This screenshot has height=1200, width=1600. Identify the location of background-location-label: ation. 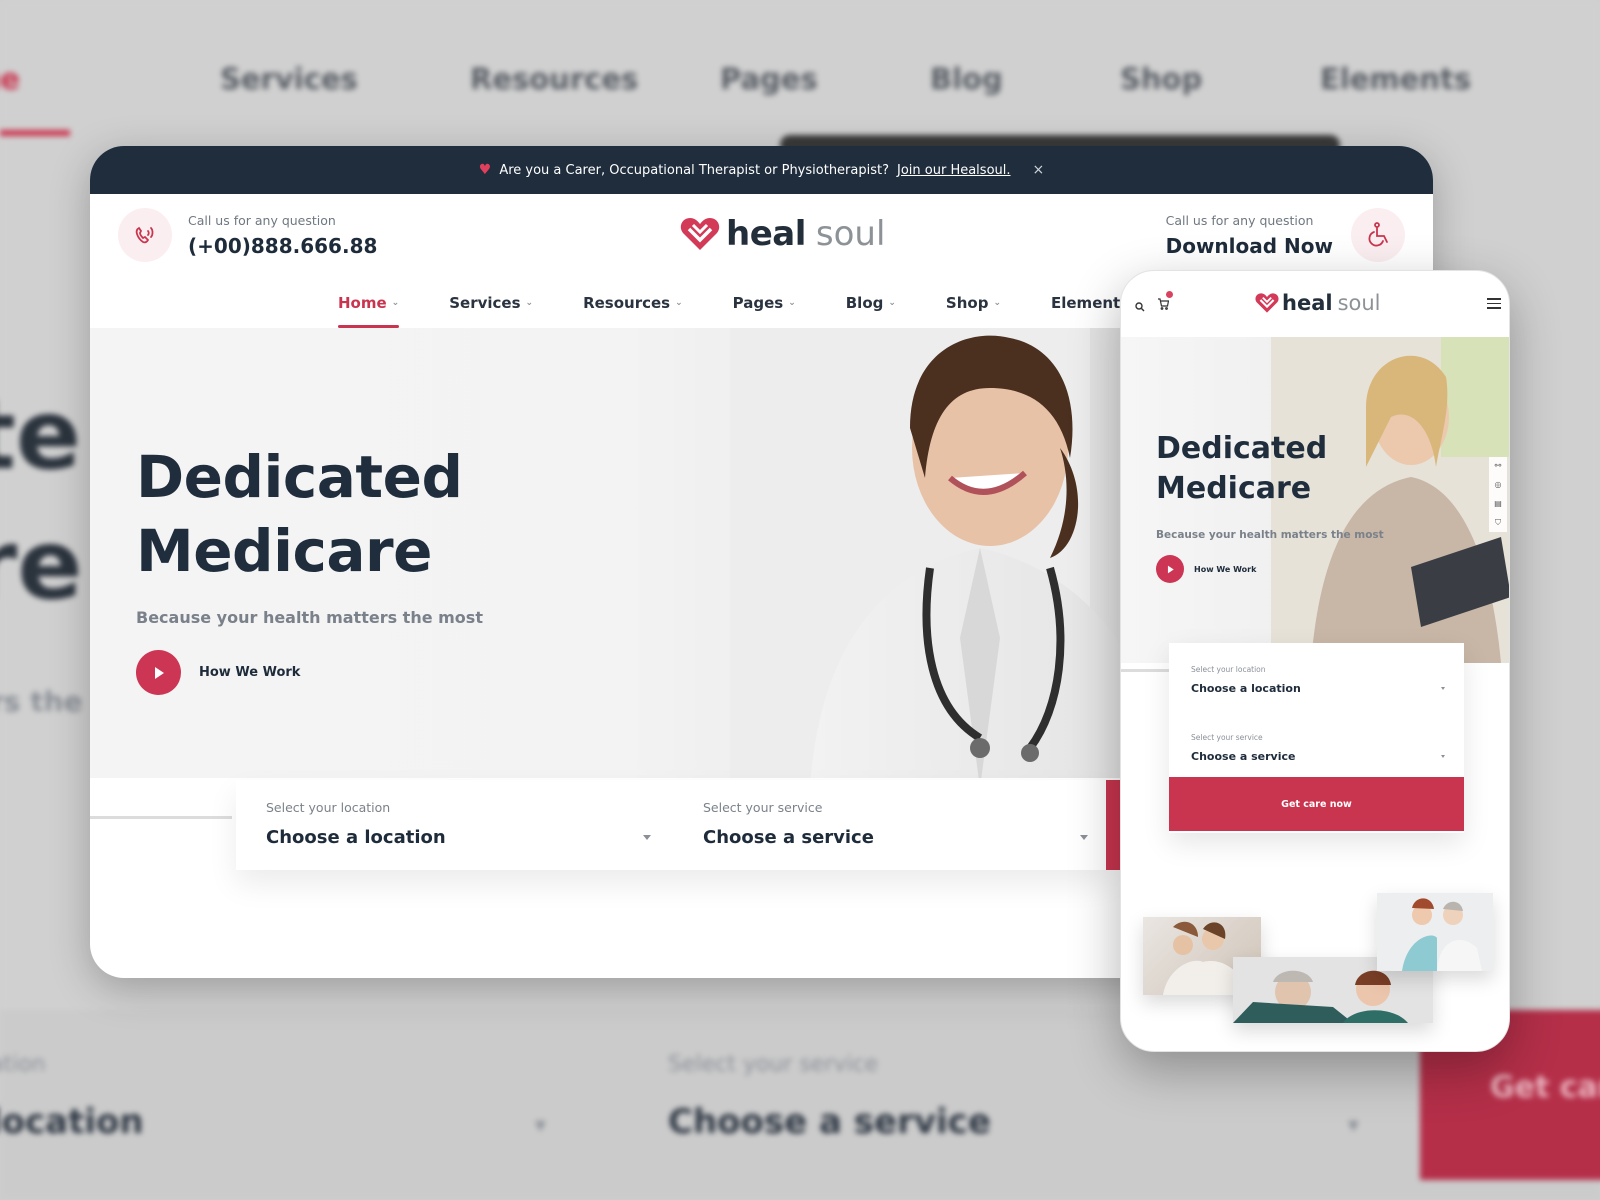
(23, 1064).